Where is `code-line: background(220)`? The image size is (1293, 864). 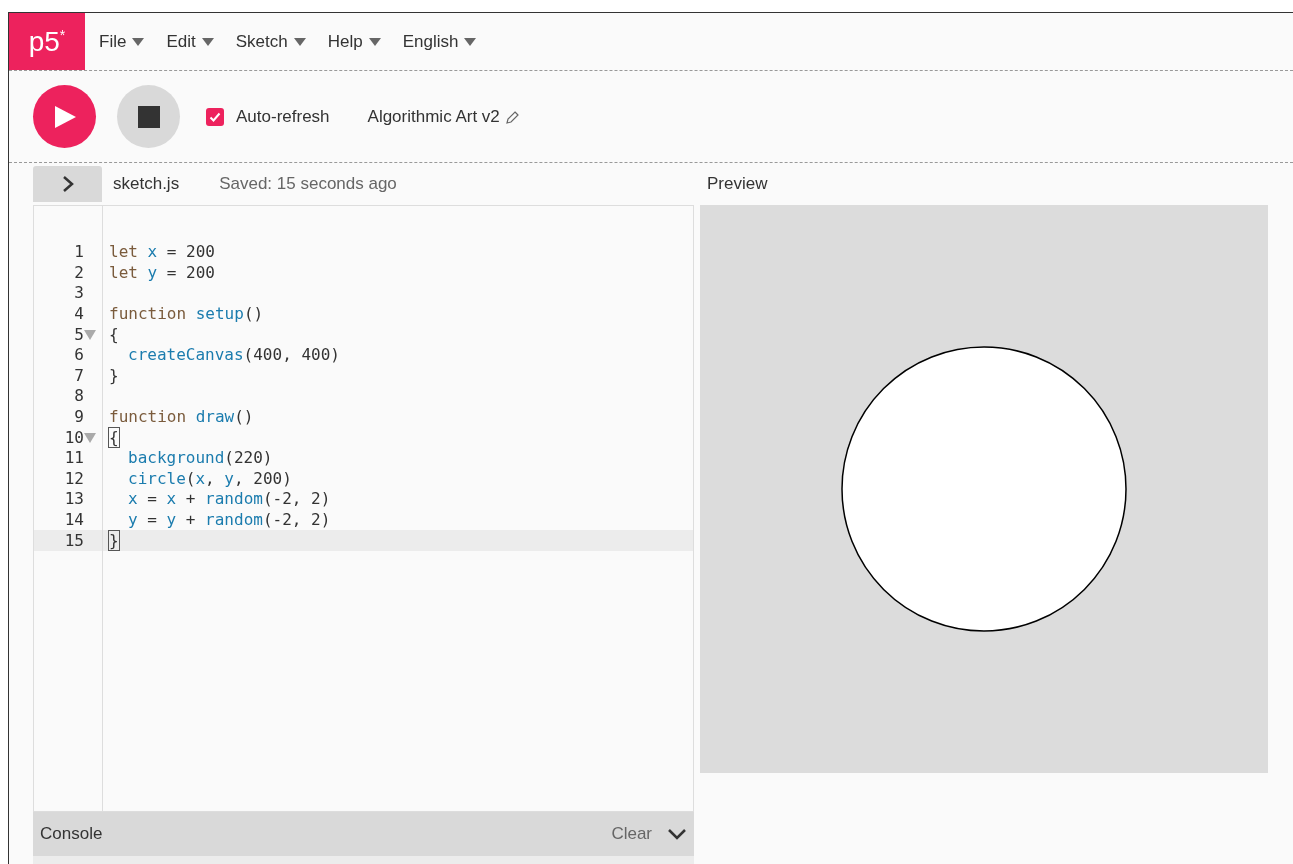
code-line: background(220) is located at coordinates (200, 458).